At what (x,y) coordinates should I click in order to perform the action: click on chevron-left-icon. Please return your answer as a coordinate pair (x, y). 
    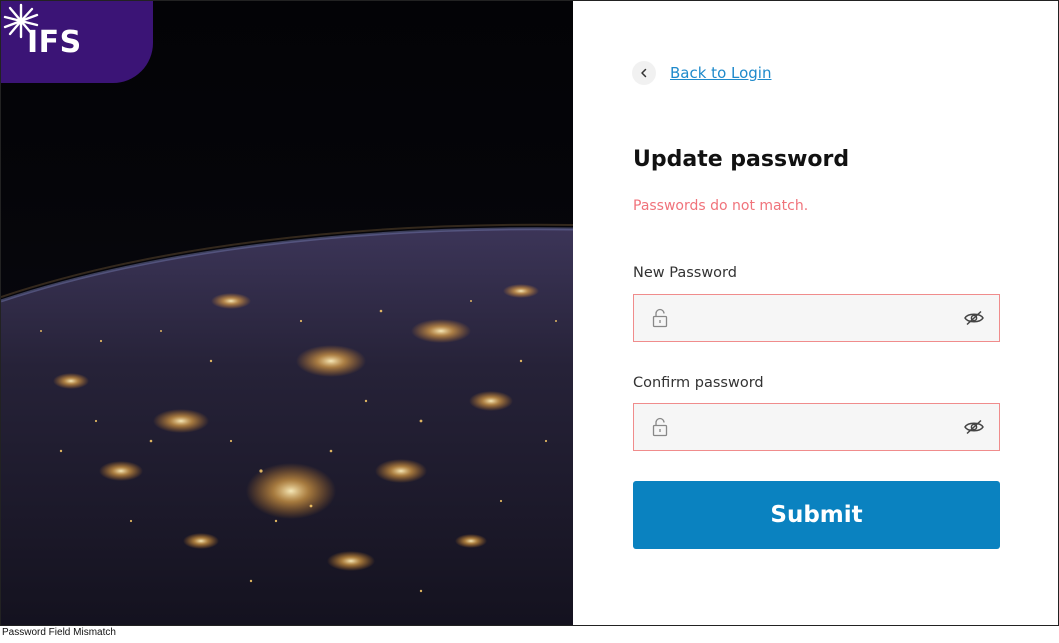
    Looking at the image, I should click on (644, 73).